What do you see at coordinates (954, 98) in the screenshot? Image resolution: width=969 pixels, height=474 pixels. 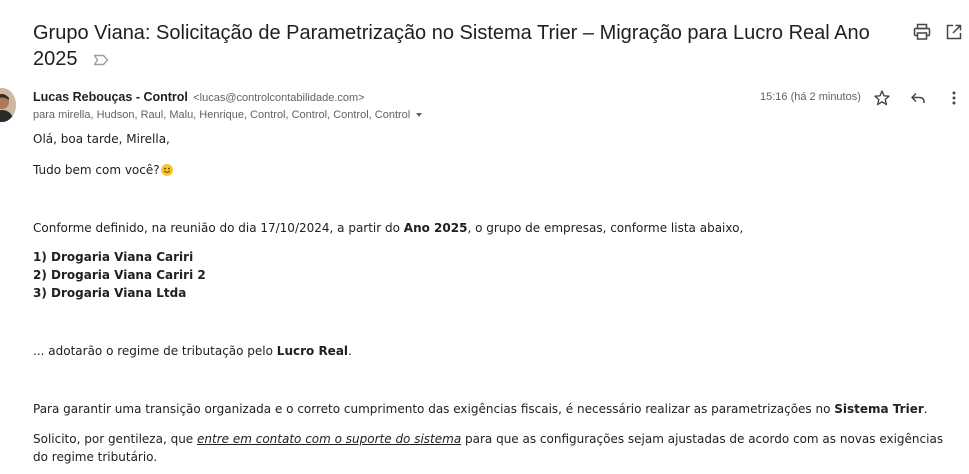 I see `more-vertical-icon` at bounding box center [954, 98].